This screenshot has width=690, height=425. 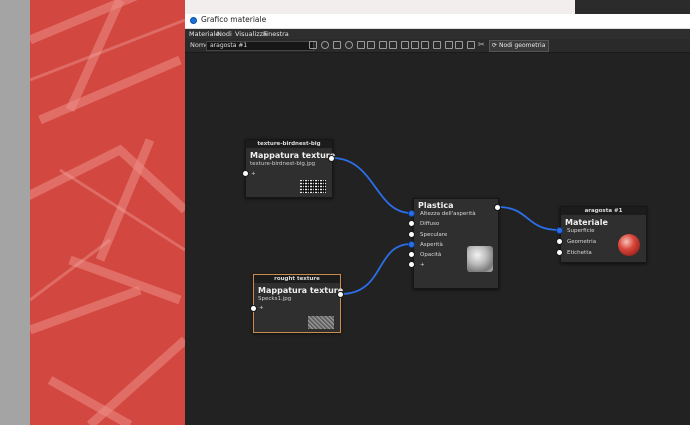 What do you see at coordinates (371, 185) in the screenshot?
I see `wire-tex1-to-plastic` at bounding box center [371, 185].